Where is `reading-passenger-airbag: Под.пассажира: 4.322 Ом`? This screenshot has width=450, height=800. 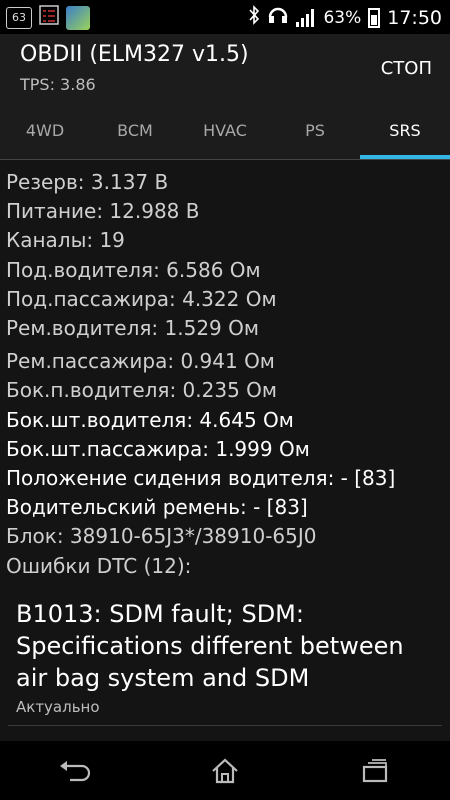 reading-passenger-airbag: Под.пассажира: 4.322 Ом is located at coordinates (141, 298).